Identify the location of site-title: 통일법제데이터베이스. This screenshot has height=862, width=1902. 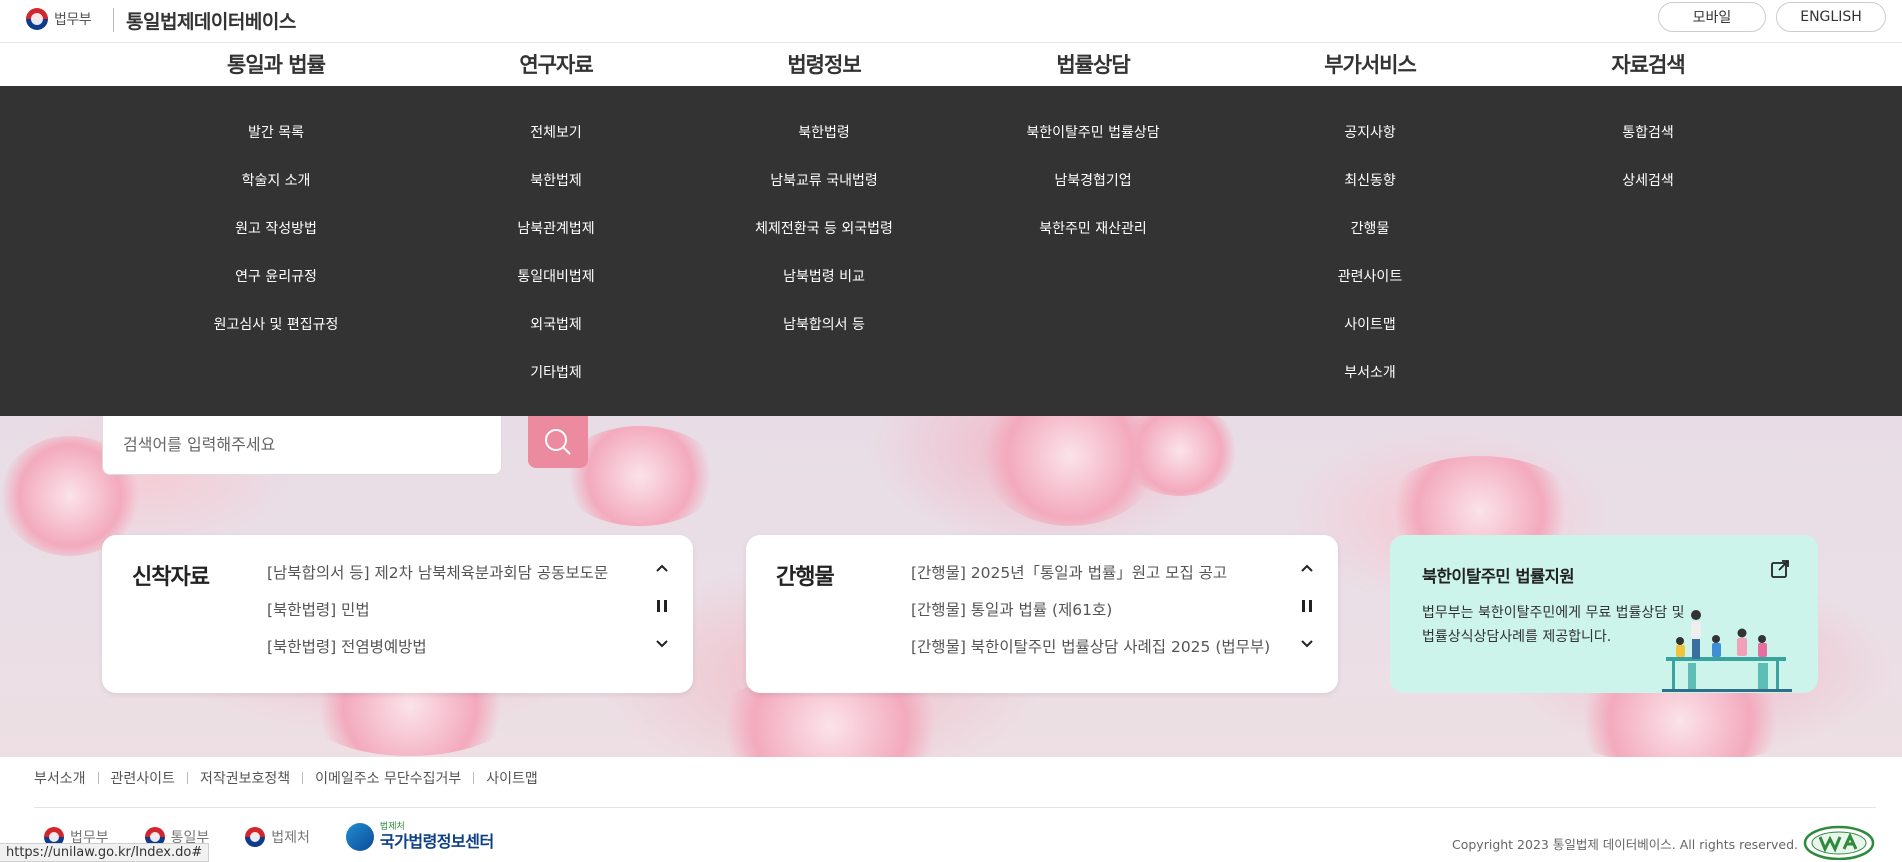
(211, 20).